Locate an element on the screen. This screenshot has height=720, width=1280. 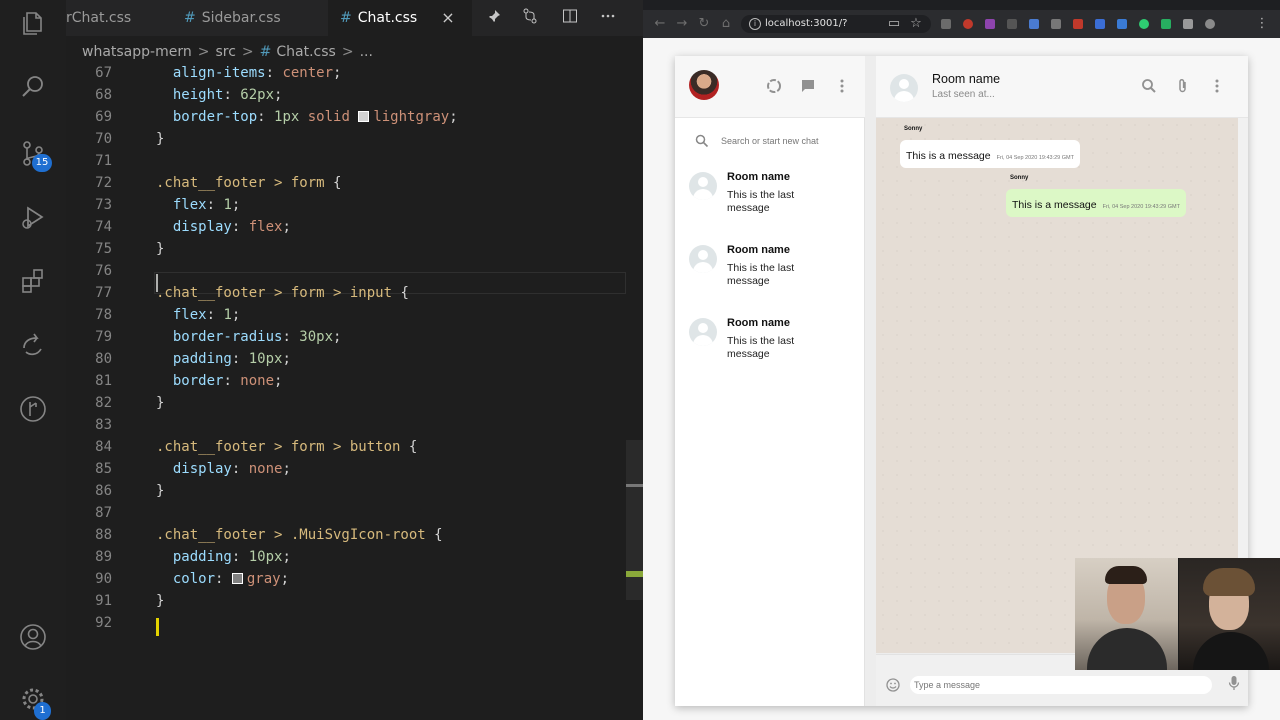
new-chat-icon is located at coordinates (808, 87).